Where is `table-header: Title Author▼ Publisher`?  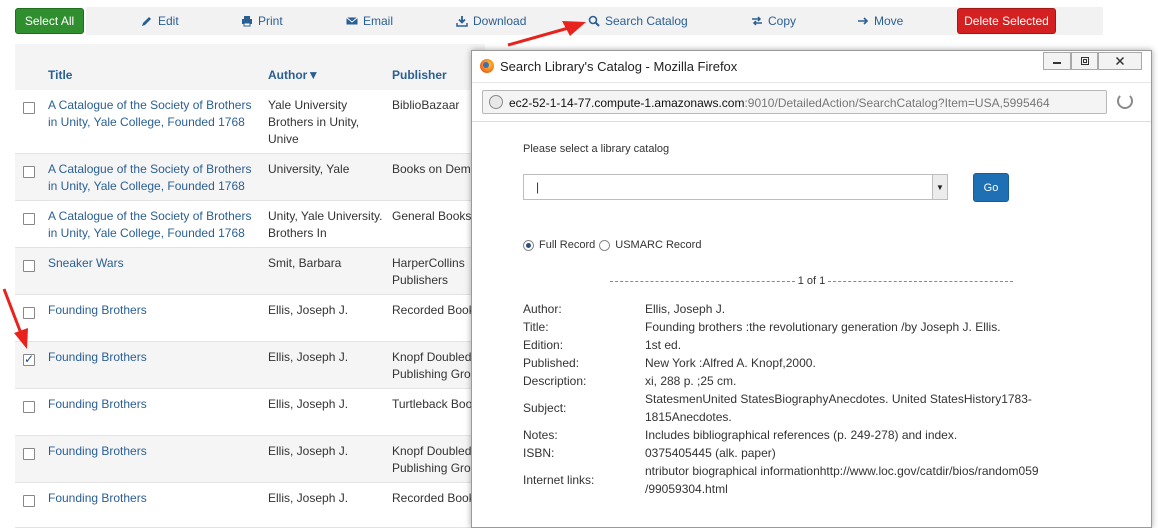
table-header: Title Author▼ Publisher is located at coordinates (250, 67).